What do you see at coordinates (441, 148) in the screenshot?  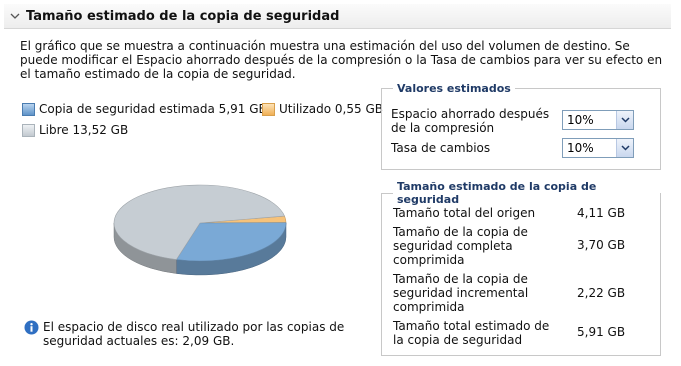 I see `change-rate-label: Tasa de cambios` at bounding box center [441, 148].